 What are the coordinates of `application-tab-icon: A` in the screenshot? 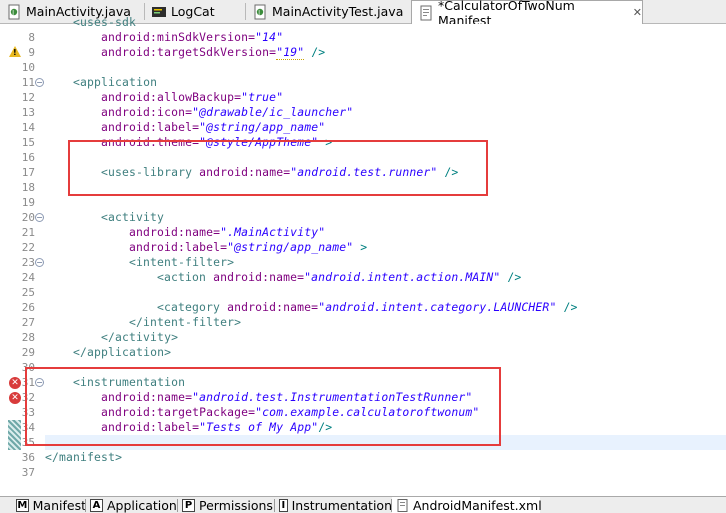 It's located at (96, 505).